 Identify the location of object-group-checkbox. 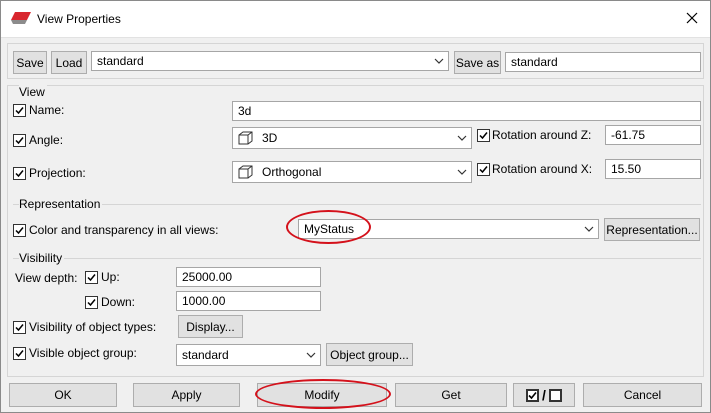
(19, 353).